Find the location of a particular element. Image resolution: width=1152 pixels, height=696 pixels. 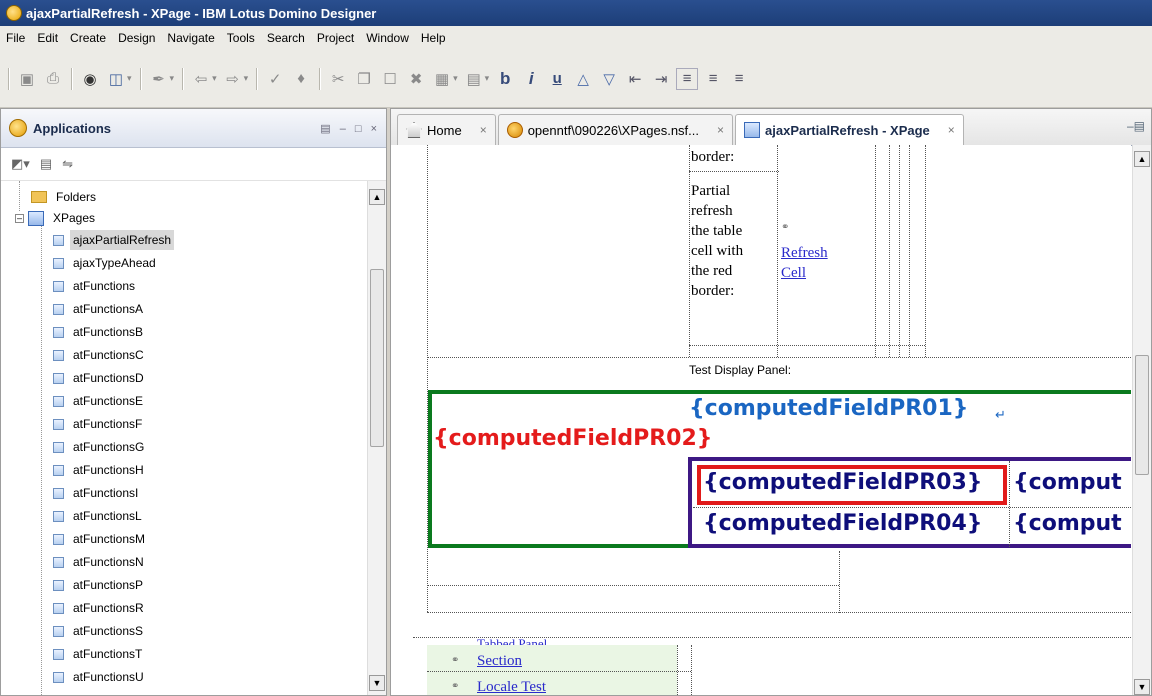

locale-test-link: Locale Test is located at coordinates (511, 686).